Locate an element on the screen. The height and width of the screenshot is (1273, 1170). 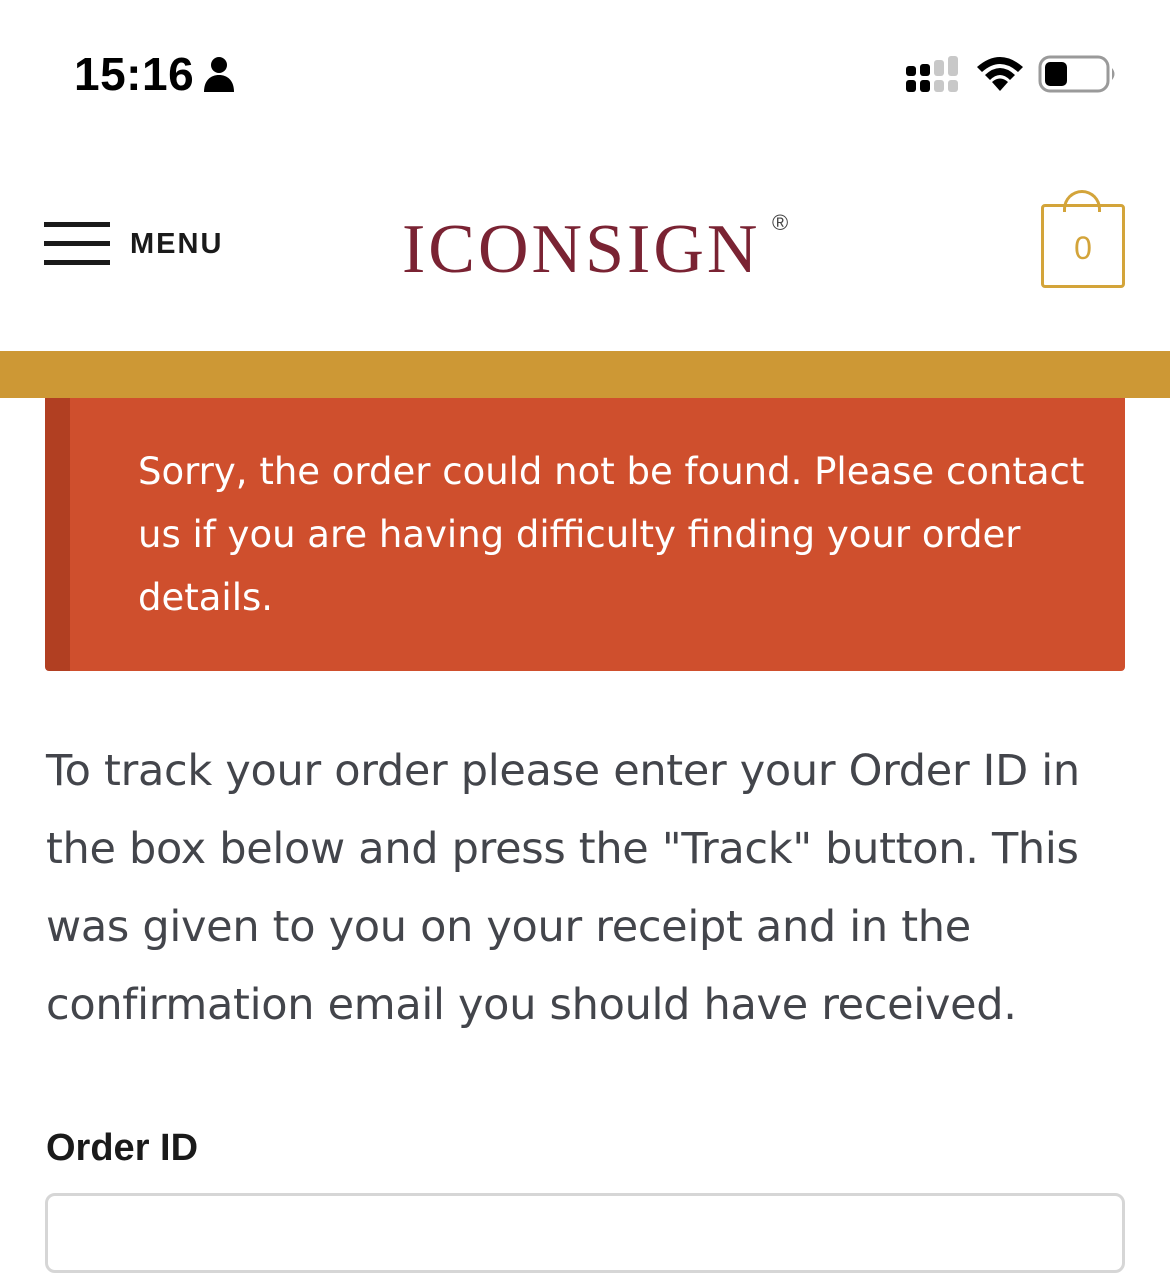
person-icon is located at coordinates (219, 74).